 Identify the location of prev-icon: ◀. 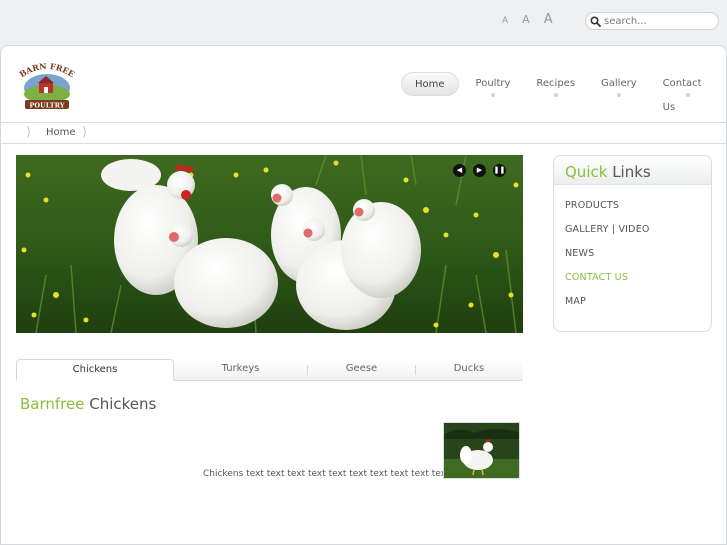
(459, 170).